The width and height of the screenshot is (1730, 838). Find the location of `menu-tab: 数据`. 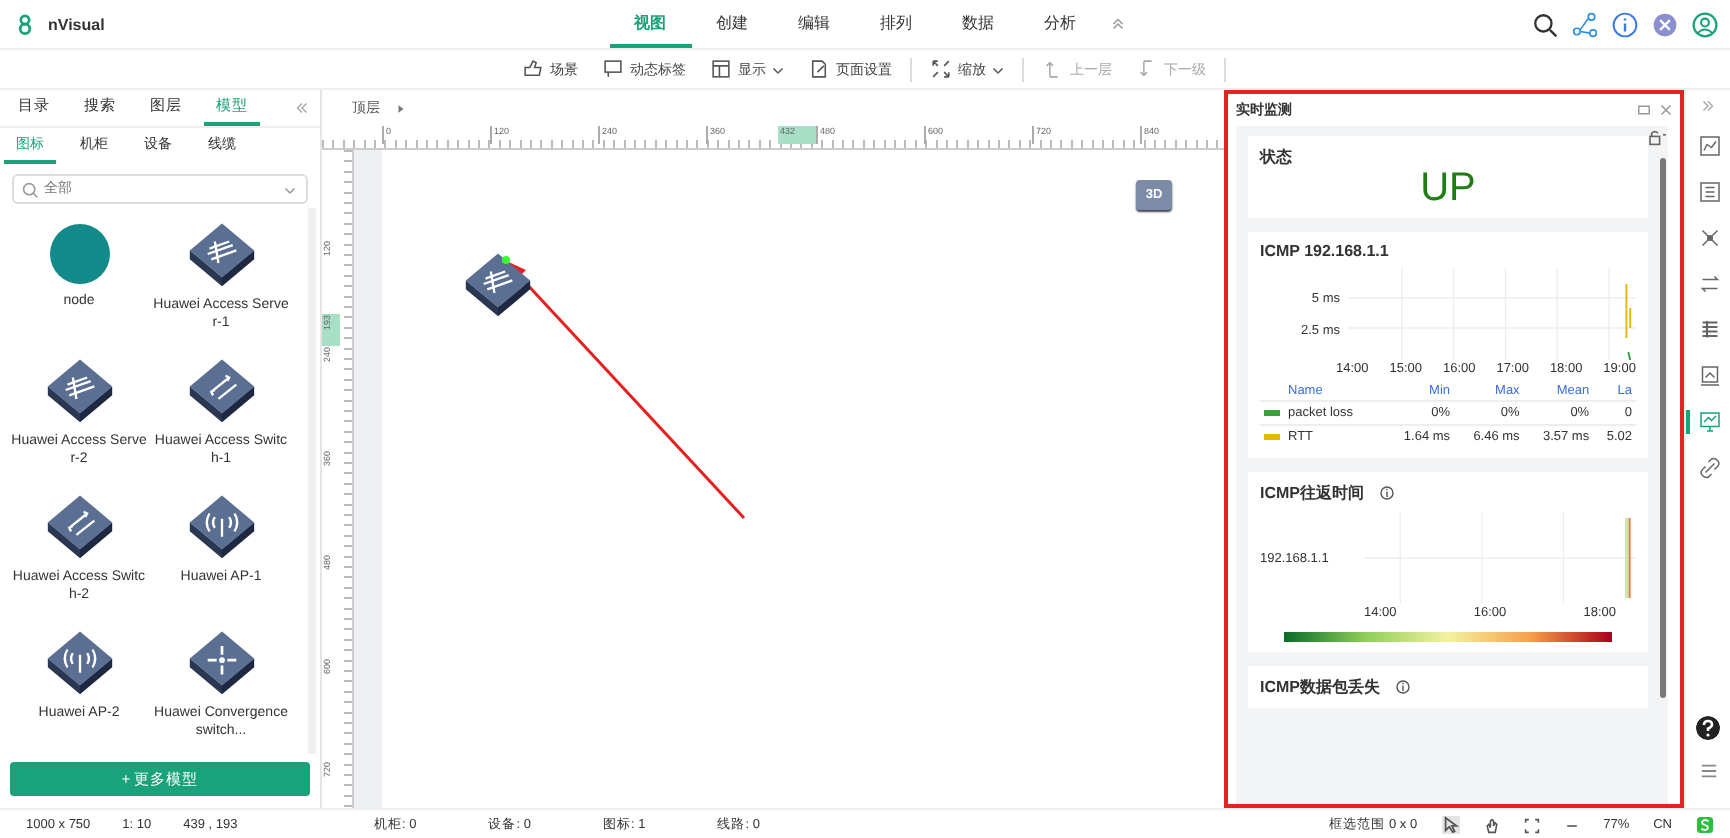

menu-tab: 数据 is located at coordinates (978, 24).